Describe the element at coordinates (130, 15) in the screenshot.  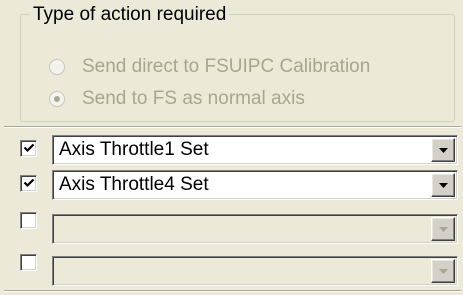
I see `action-type-legend: Type of action required` at that location.